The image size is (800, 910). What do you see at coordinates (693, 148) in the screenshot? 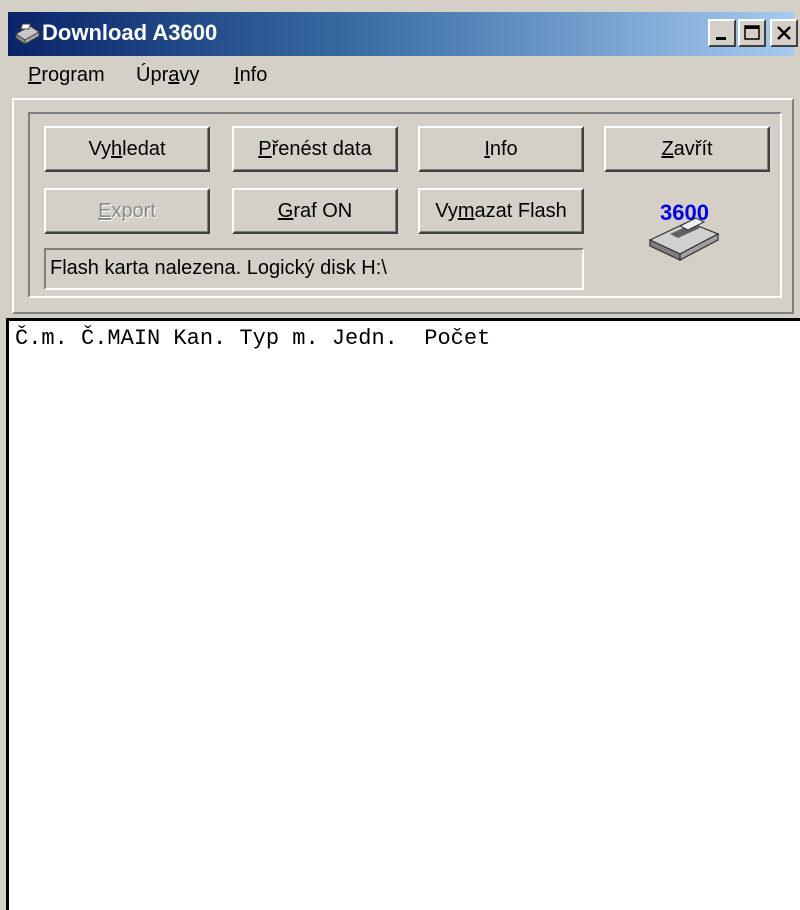
I see `zavrit-rest: avřít` at bounding box center [693, 148].